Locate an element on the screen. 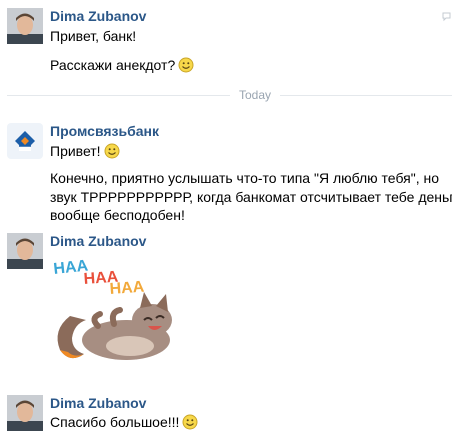 The image size is (452, 439). message-text: Расскажи анекдот? is located at coordinates (122, 65).